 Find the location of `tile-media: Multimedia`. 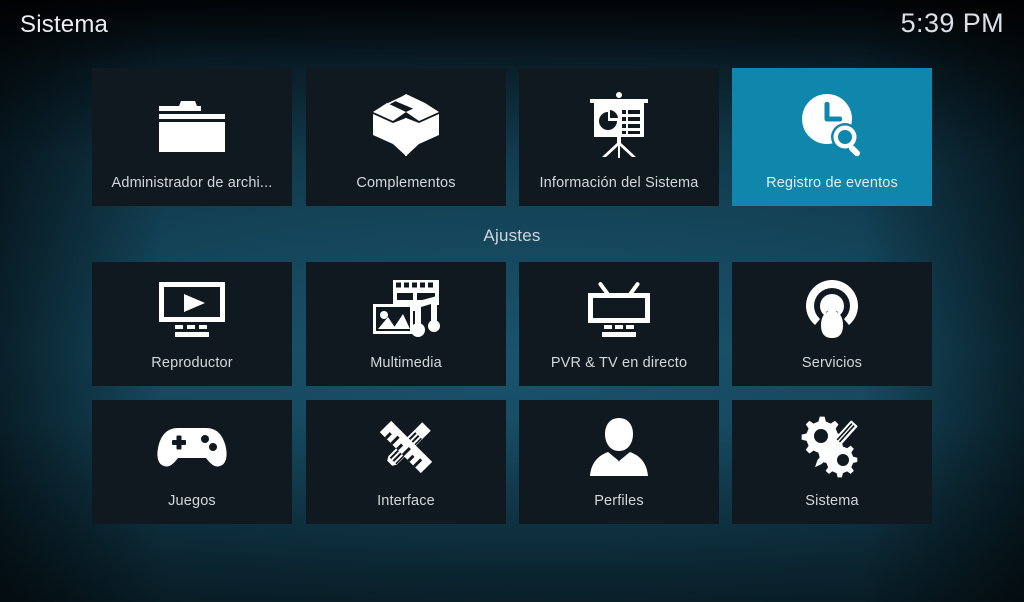

tile-media: Multimedia is located at coordinates (406, 324).